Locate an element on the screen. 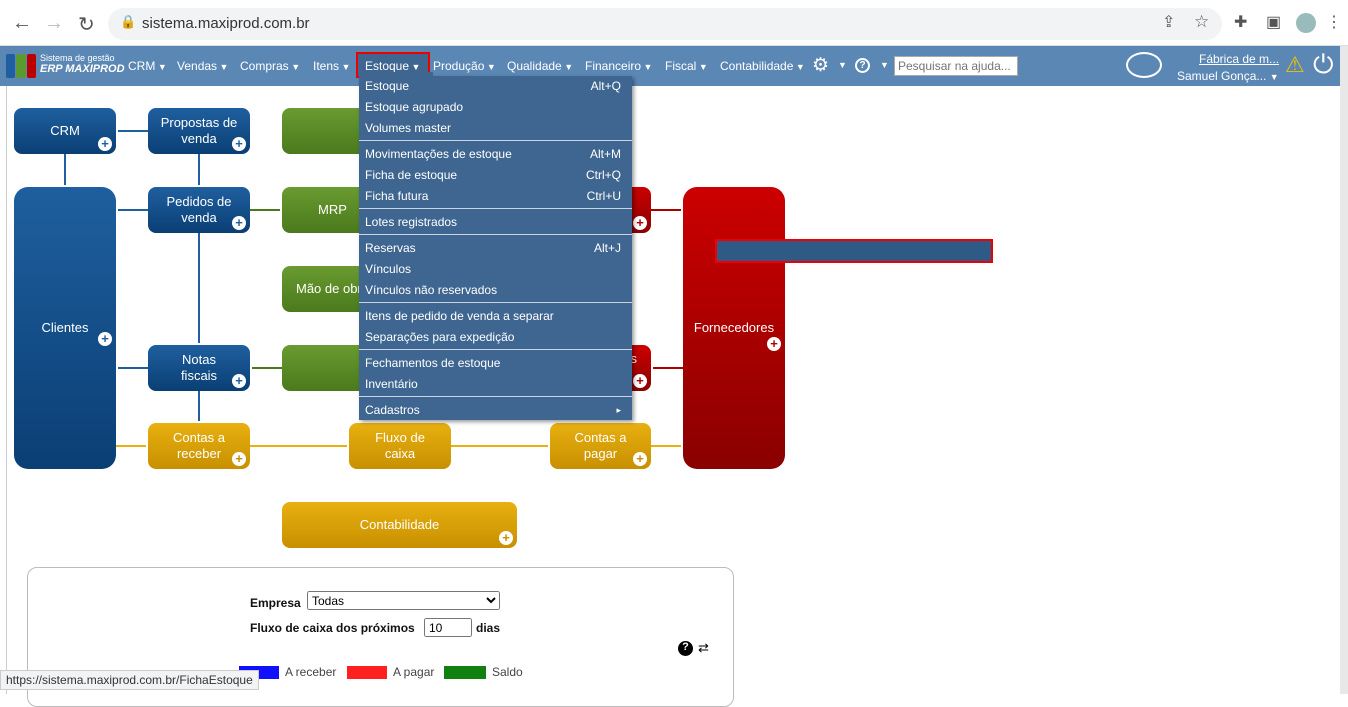  refresh-icon: ⇄ is located at coordinates (703, 648).